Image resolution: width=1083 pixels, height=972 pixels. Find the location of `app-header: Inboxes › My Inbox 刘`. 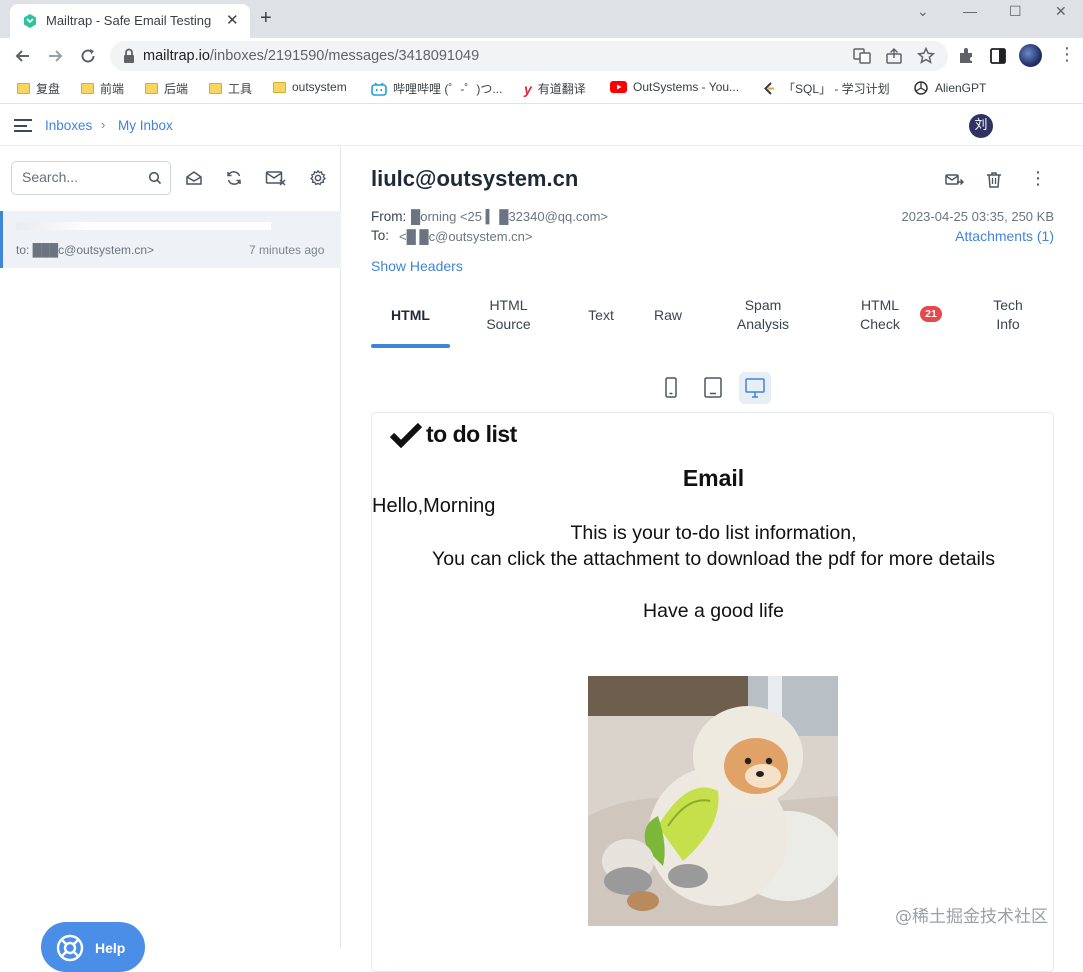

app-header: Inboxes › My Inbox 刘 is located at coordinates (541, 125).